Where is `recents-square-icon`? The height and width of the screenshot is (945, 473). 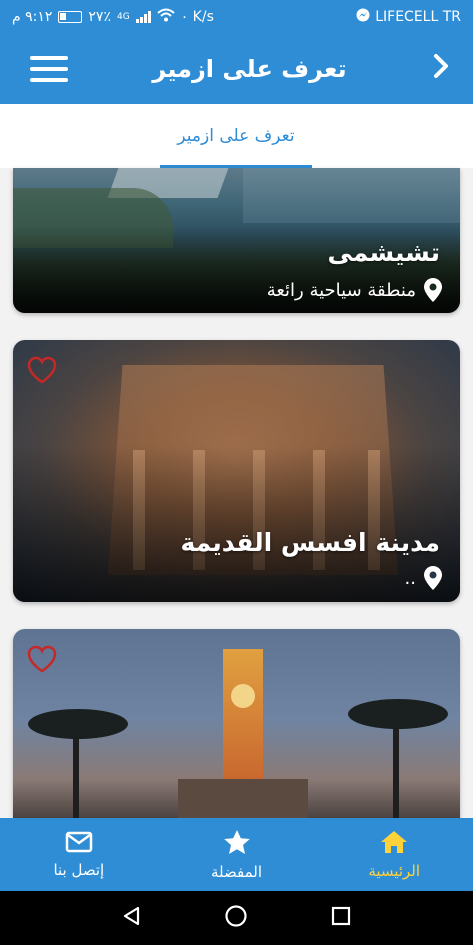 recents-square-icon is located at coordinates (341, 918).